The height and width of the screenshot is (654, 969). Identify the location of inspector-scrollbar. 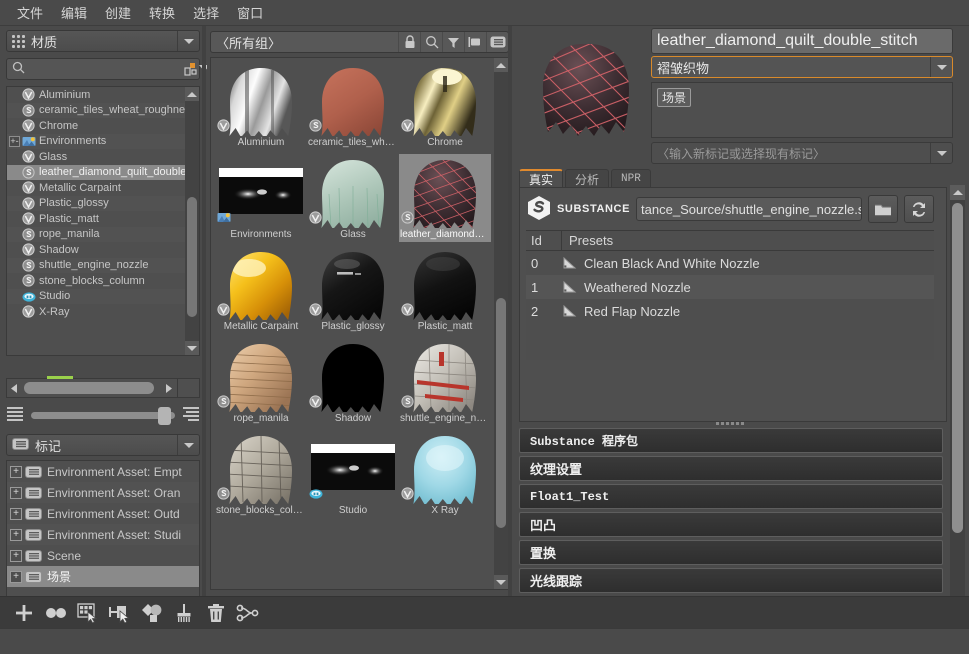
(957, 403).